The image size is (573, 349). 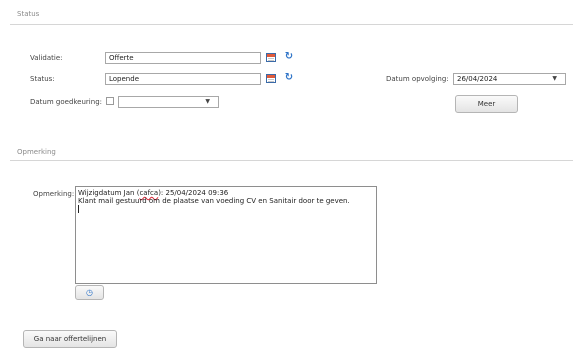 I want to click on remark-label: Opmerking:, so click(x=54, y=194).